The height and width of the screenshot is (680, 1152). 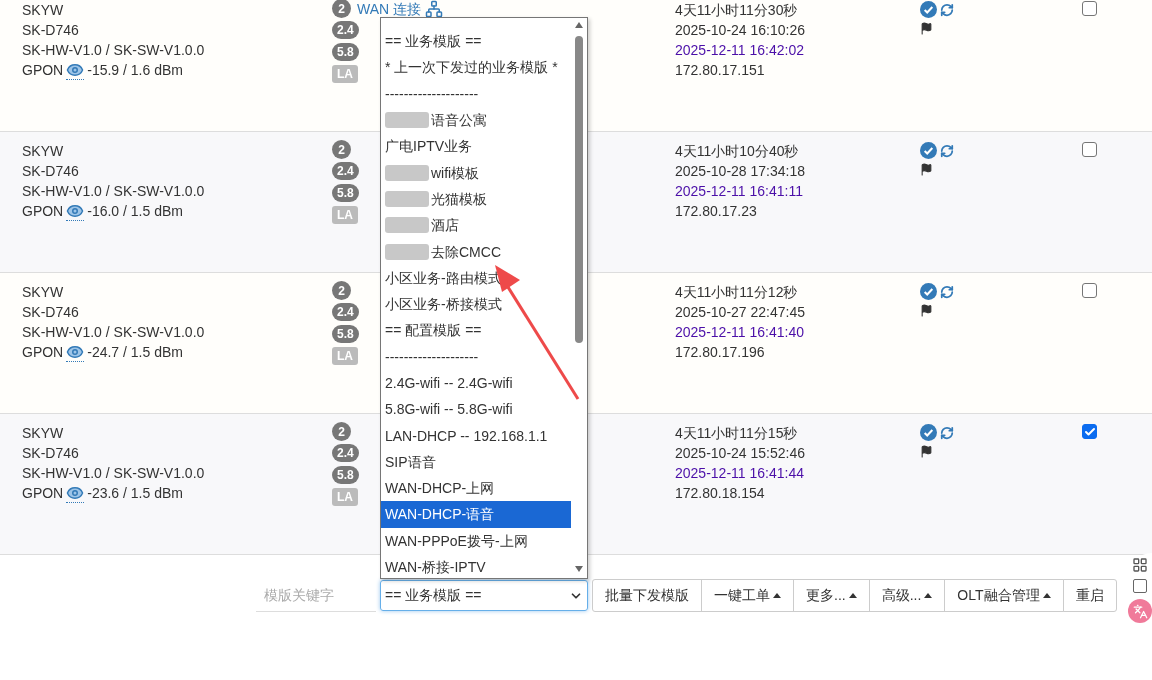 I want to click on dropdown-option: WAN-DHCP-上网, so click(x=476, y=488).